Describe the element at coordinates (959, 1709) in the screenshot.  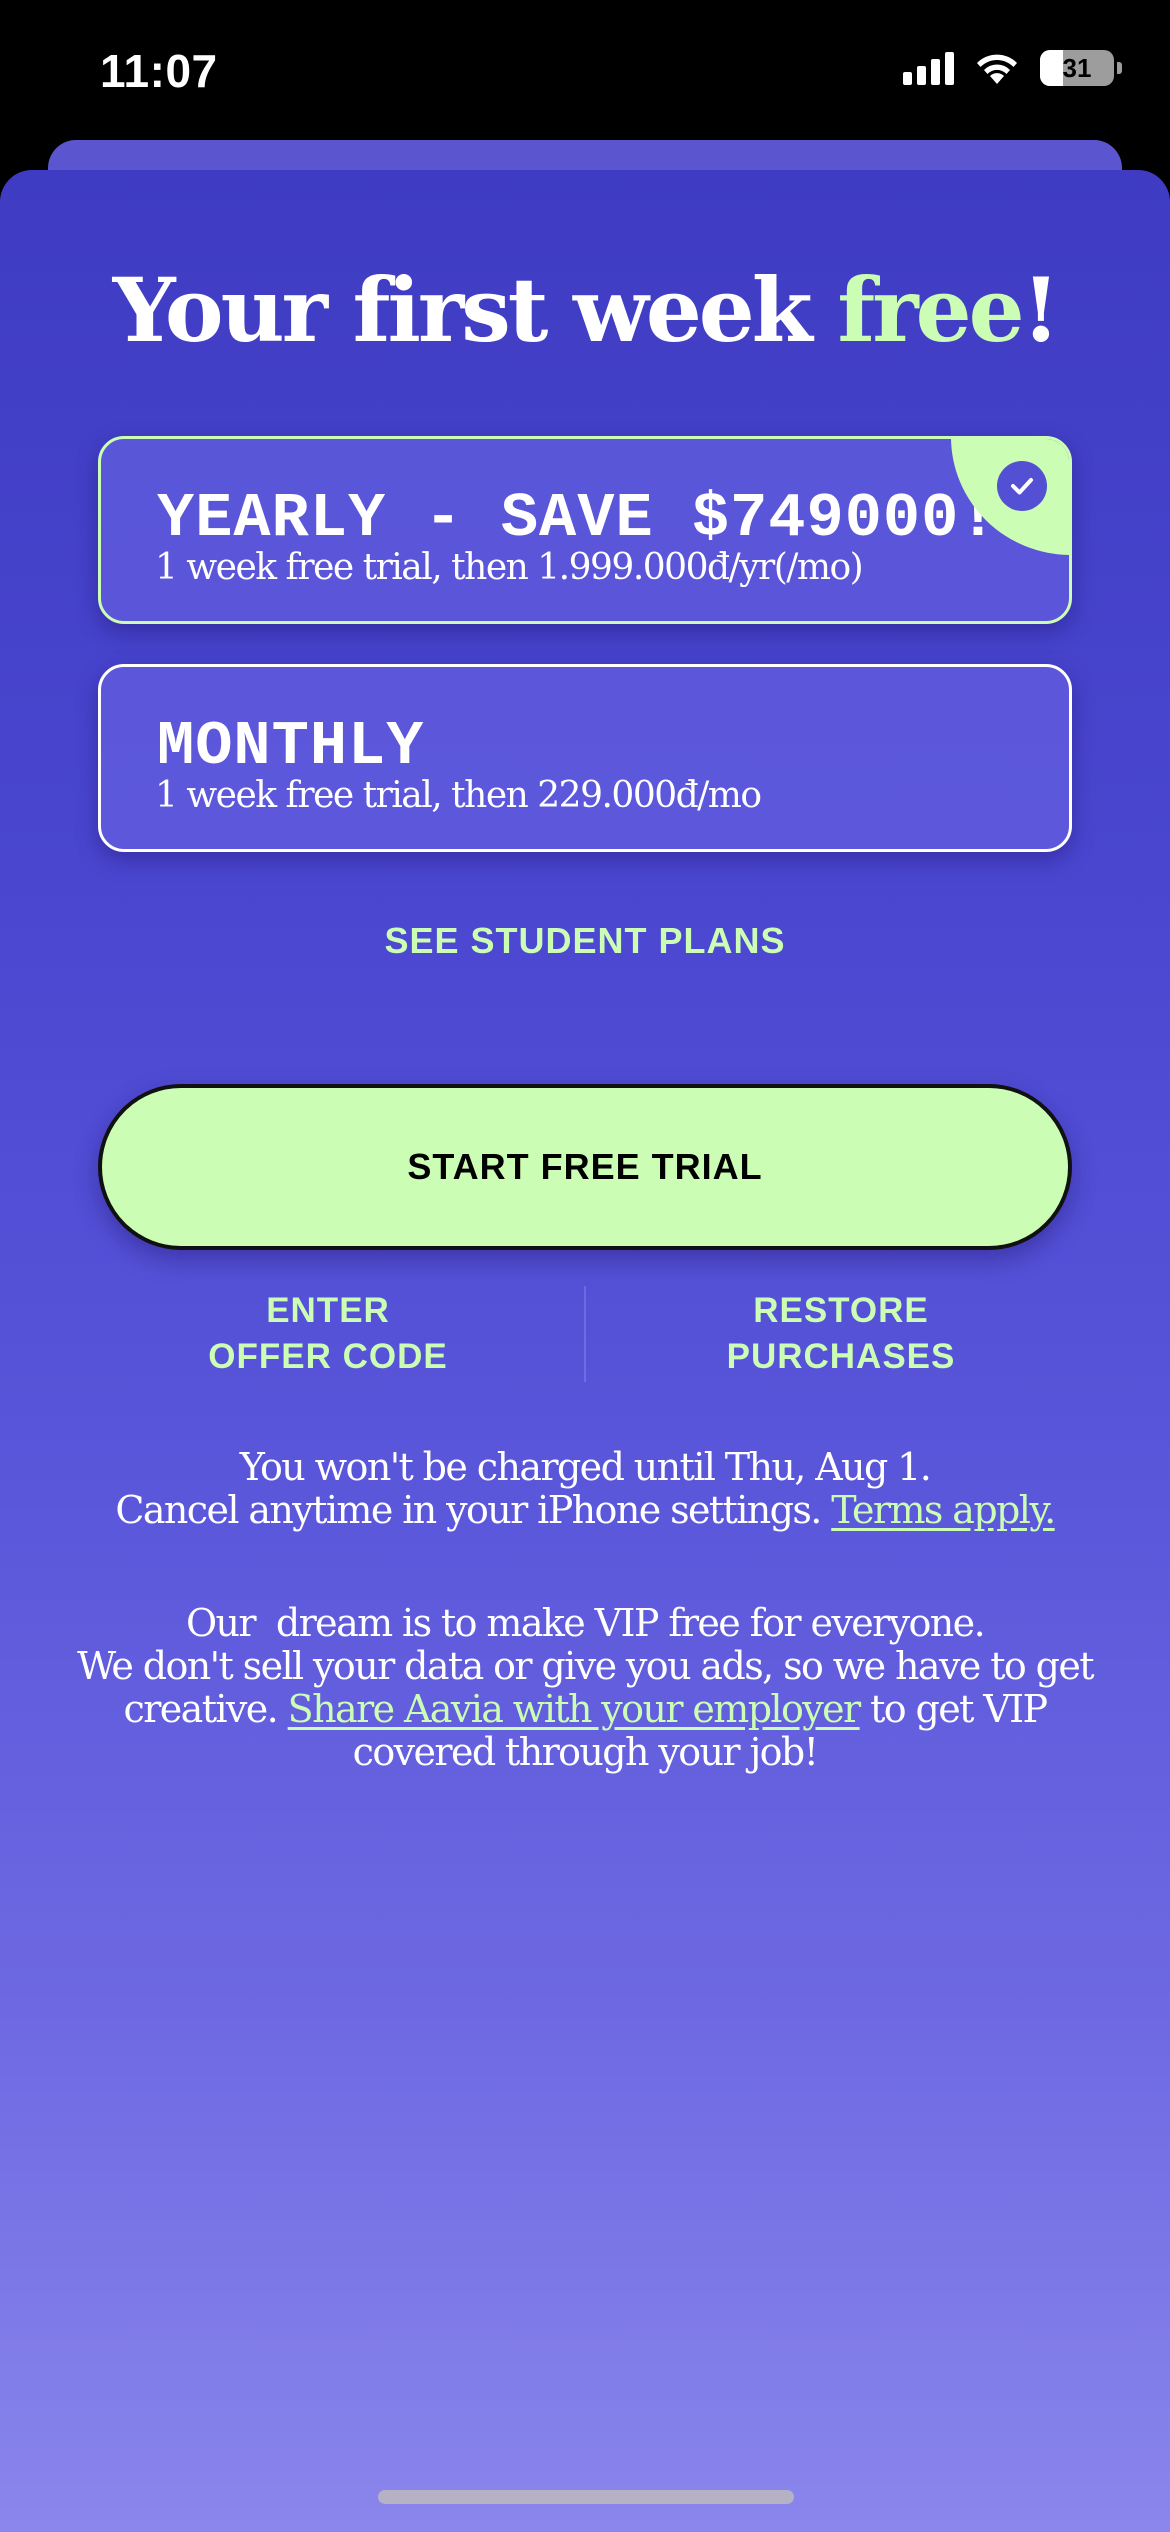
I see `mission-line3-suffix: to get VIP` at that location.